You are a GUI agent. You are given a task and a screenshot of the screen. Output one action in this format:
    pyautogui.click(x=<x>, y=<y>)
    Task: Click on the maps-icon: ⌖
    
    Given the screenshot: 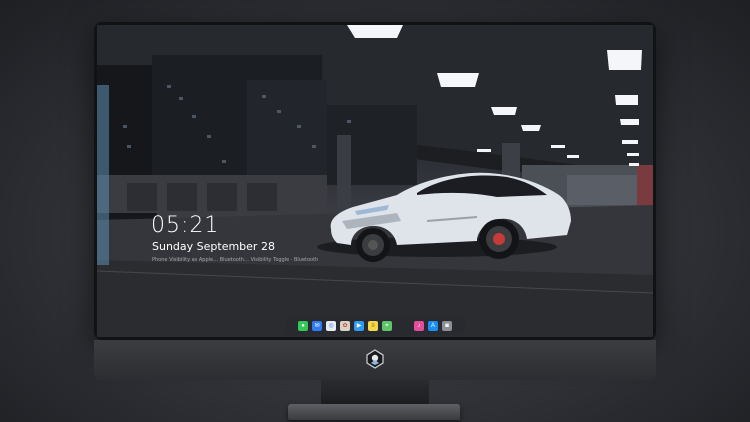 What is the action you would take?
    pyautogui.click(x=387, y=326)
    